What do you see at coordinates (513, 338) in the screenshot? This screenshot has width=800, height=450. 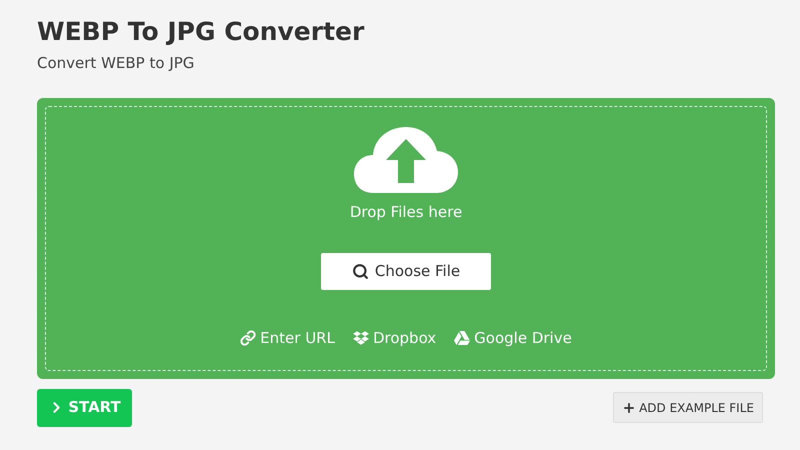 I see `source-link: Google Drive` at bounding box center [513, 338].